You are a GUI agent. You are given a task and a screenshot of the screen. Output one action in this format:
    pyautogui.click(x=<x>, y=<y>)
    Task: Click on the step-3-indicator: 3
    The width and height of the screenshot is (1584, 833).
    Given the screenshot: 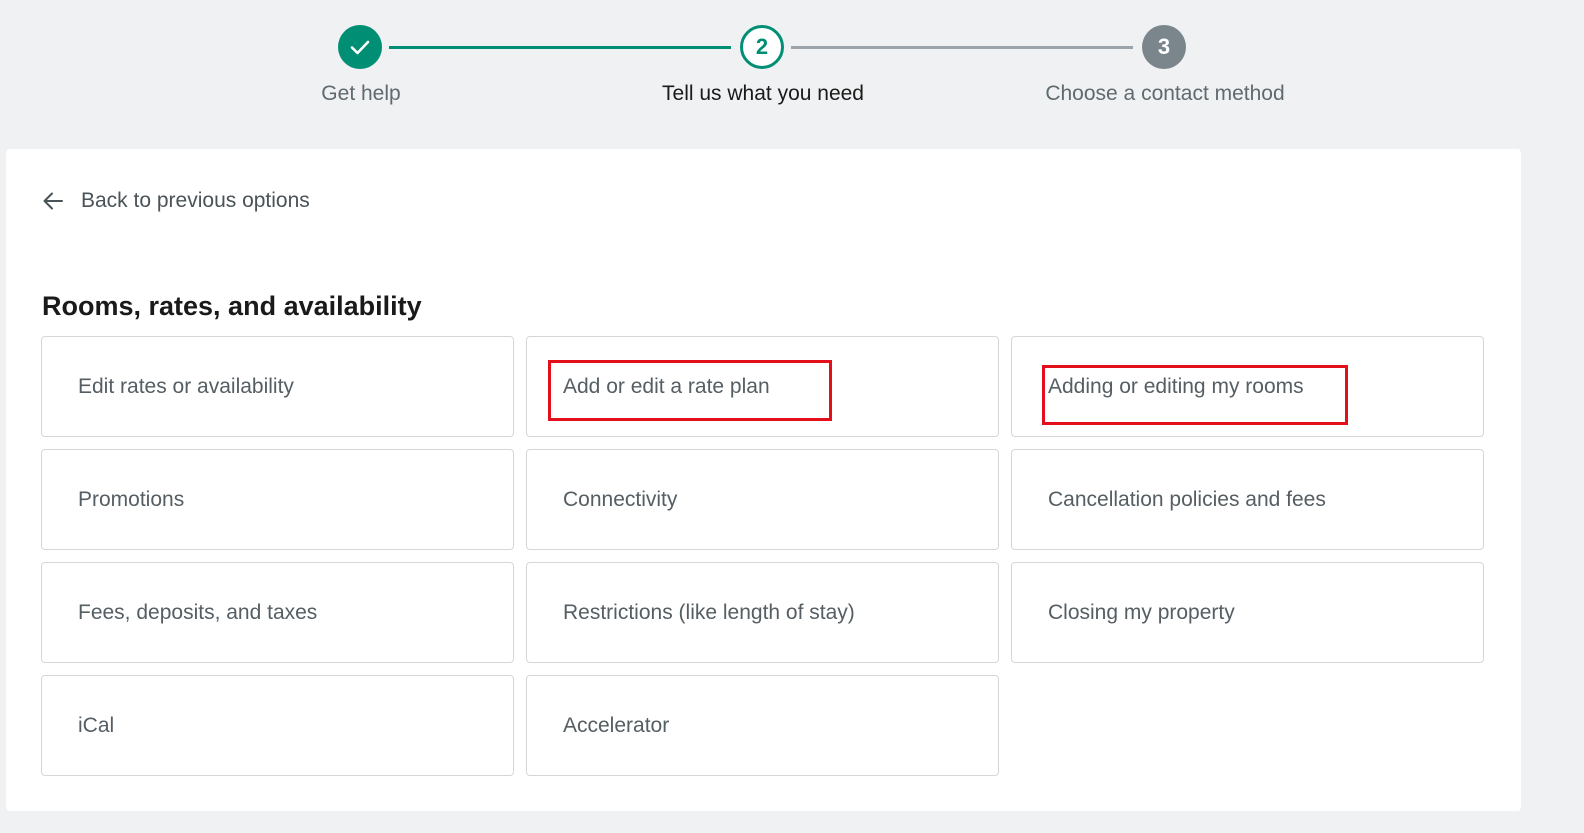 What is the action you would take?
    pyautogui.click(x=1164, y=47)
    